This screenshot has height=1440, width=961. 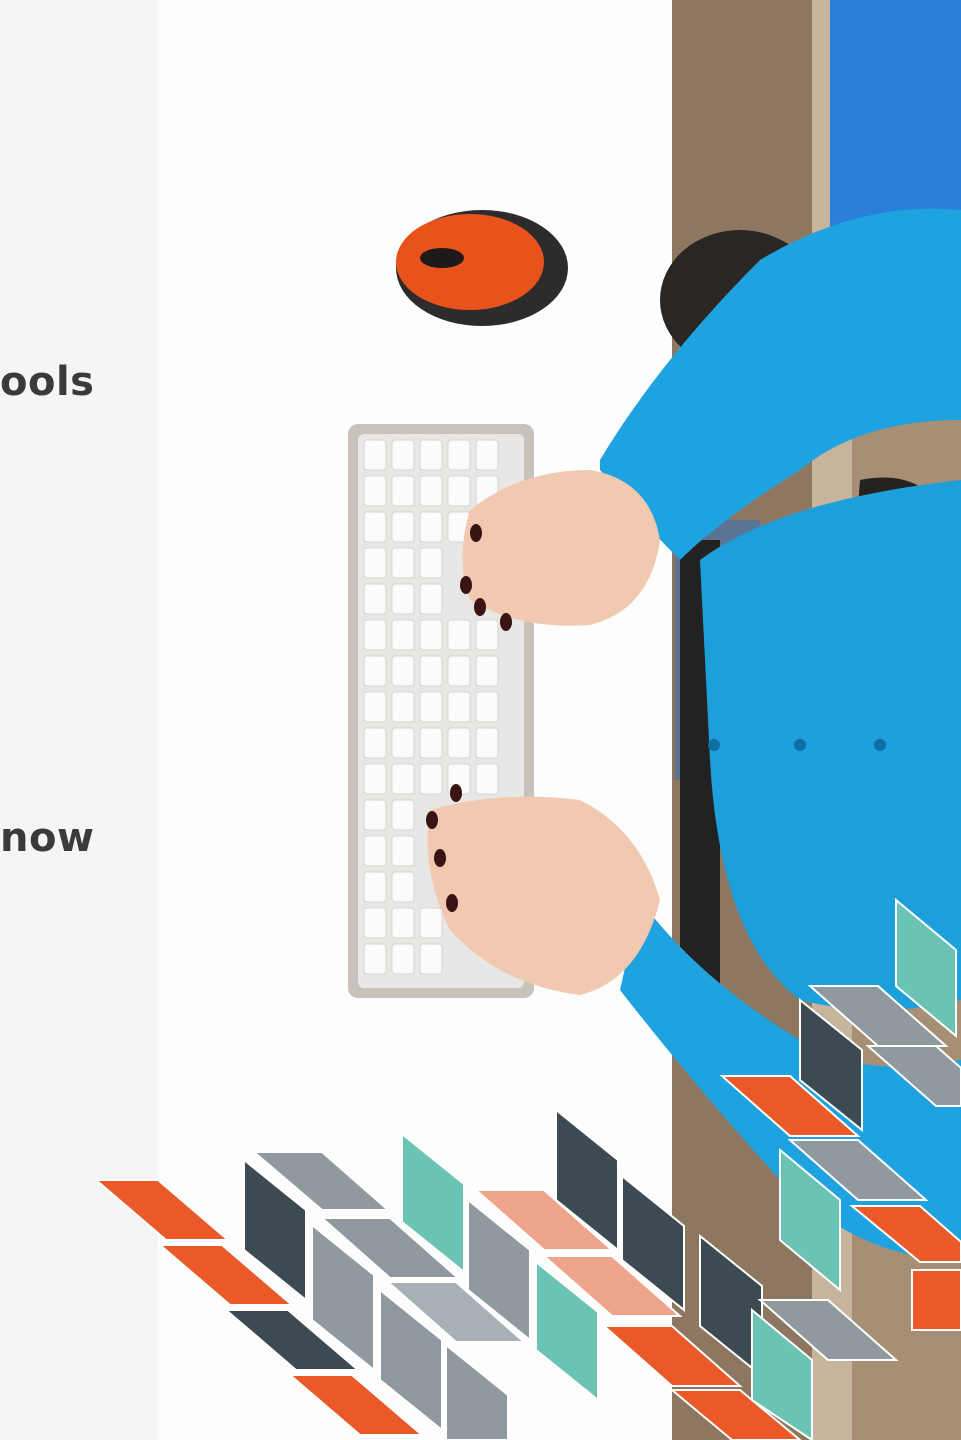 I want to click on computer-mouse, so click(x=482, y=268).